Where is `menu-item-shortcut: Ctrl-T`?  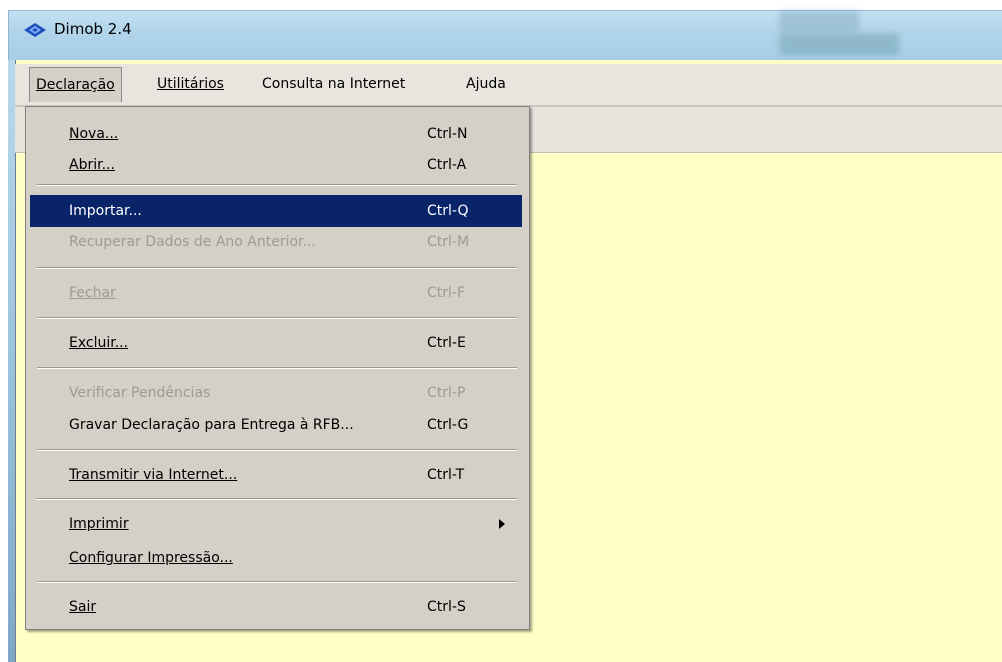
menu-item-shortcut: Ctrl-T is located at coordinates (446, 475).